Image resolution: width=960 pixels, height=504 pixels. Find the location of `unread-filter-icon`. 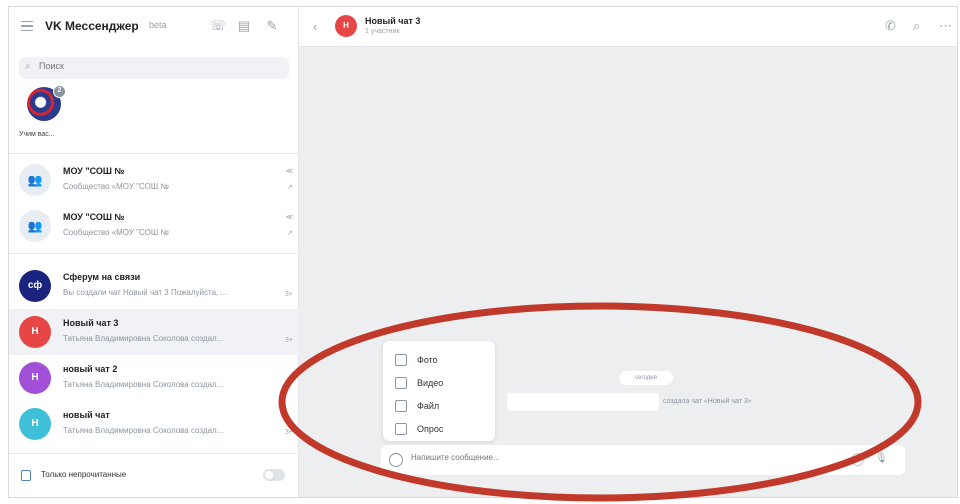

unread-filter-icon is located at coordinates (26, 475).